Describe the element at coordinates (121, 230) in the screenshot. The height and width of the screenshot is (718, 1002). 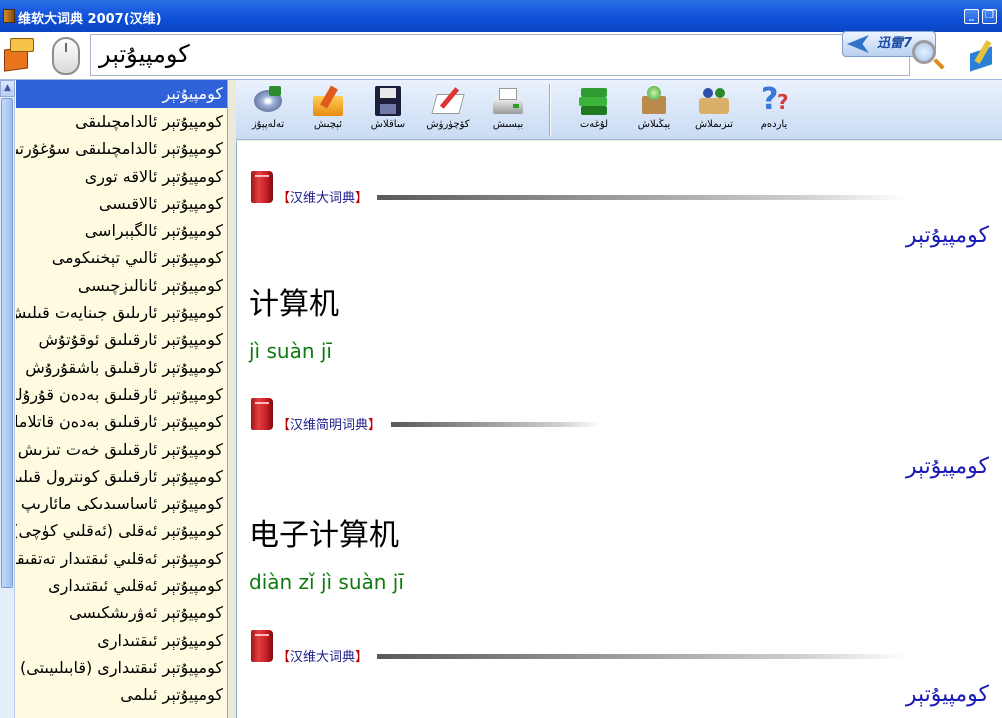
I see `list-item: كومپيۇتېر ئالگېبراسى` at that location.